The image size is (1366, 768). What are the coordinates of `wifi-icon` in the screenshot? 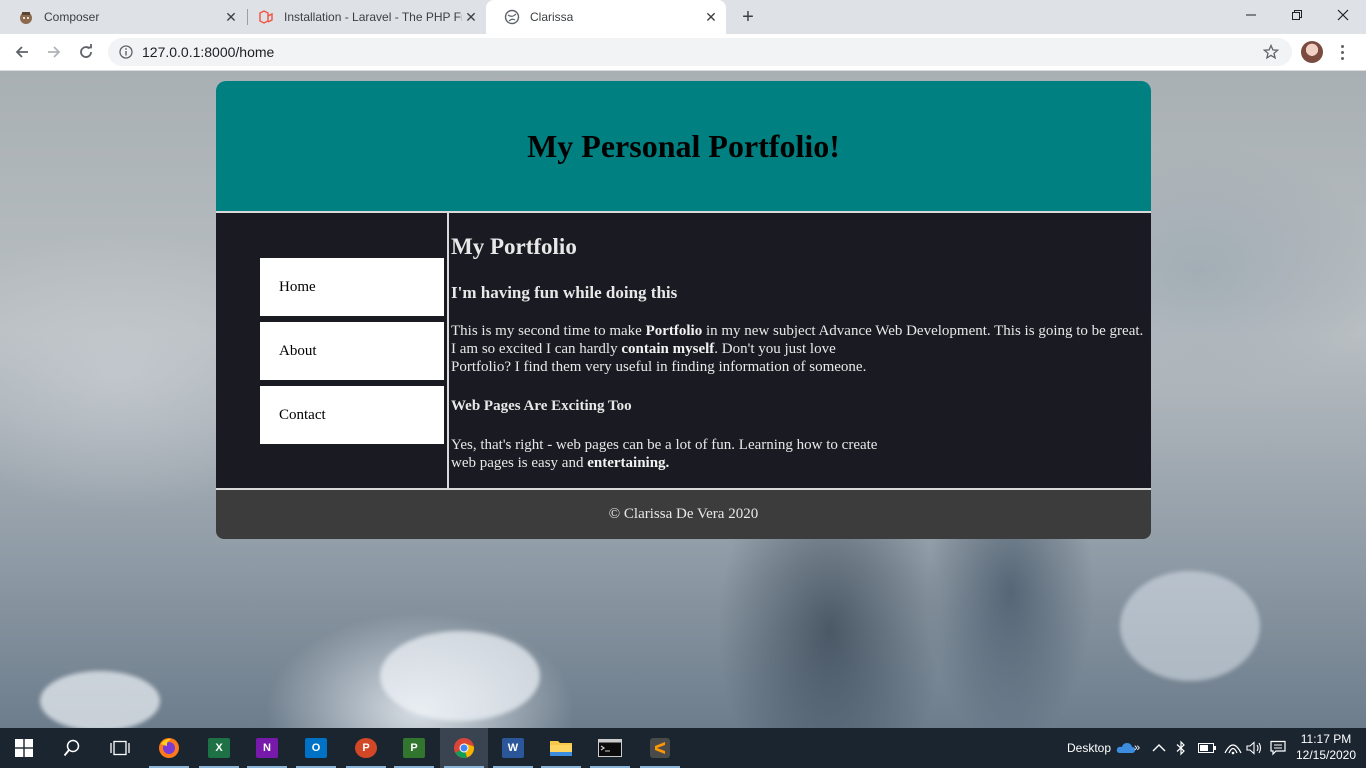 It's located at (1233, 748).